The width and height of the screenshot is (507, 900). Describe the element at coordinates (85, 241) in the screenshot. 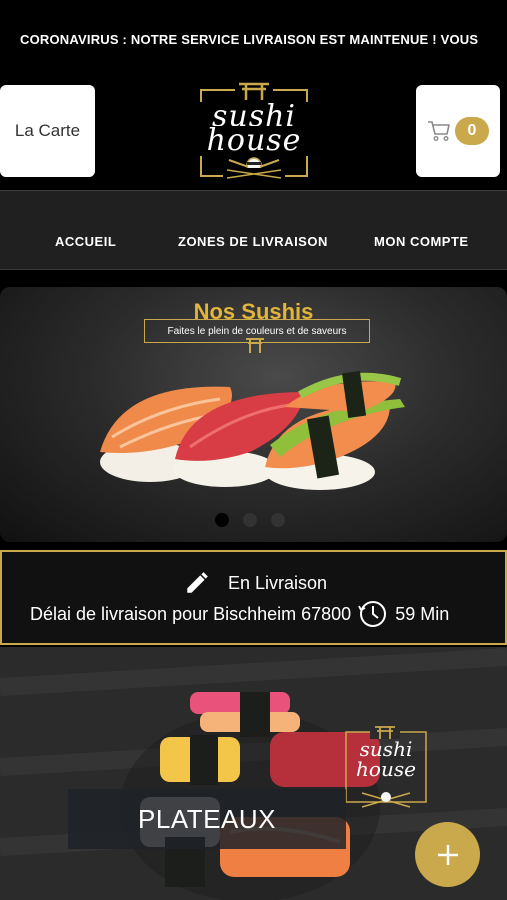

I see `nav-item-accueil: ACCUEIL` at that location.